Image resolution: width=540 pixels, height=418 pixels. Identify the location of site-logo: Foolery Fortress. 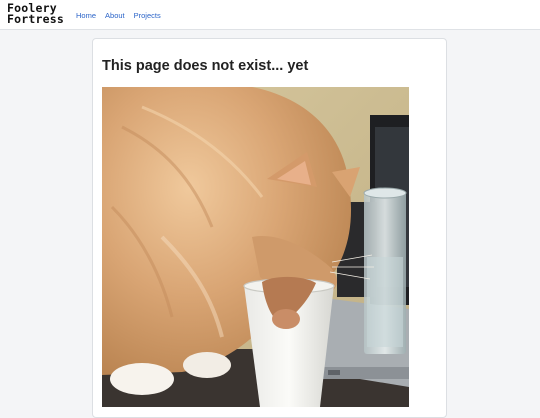
(35, 14).